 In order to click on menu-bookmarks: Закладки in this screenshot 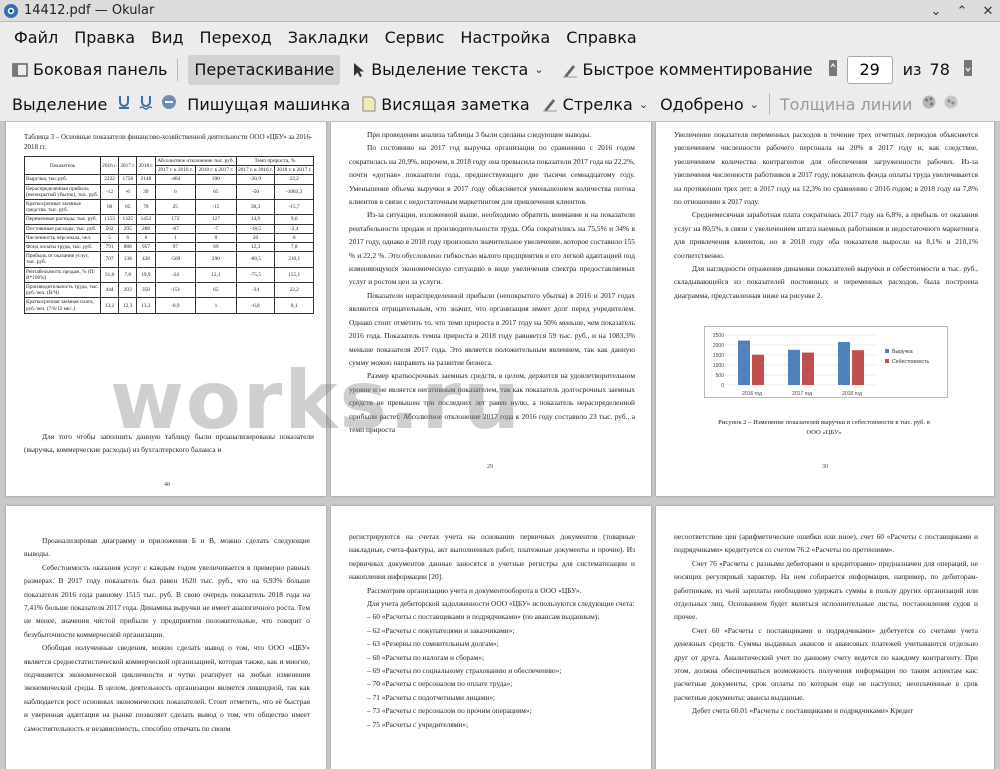, I will do `click(328, 37)`.